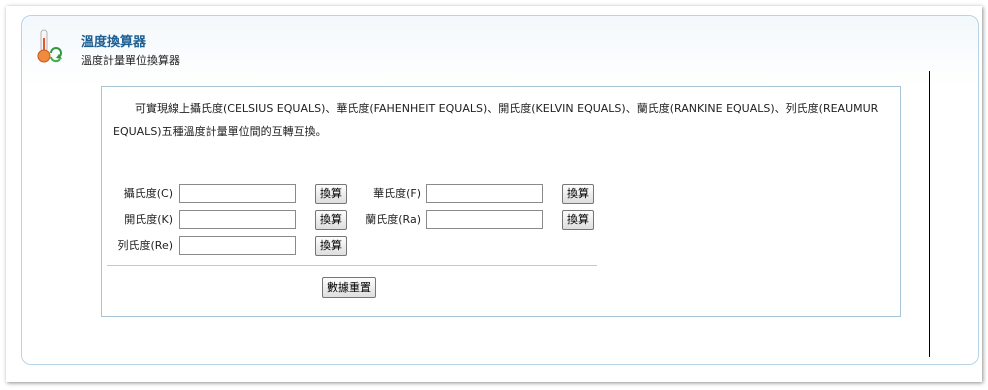 The image size is (988, 390). Describe the element at coordinates (578, 194) in the screenshot. I see `fahrenheit-convert-button: 換算` at that location.